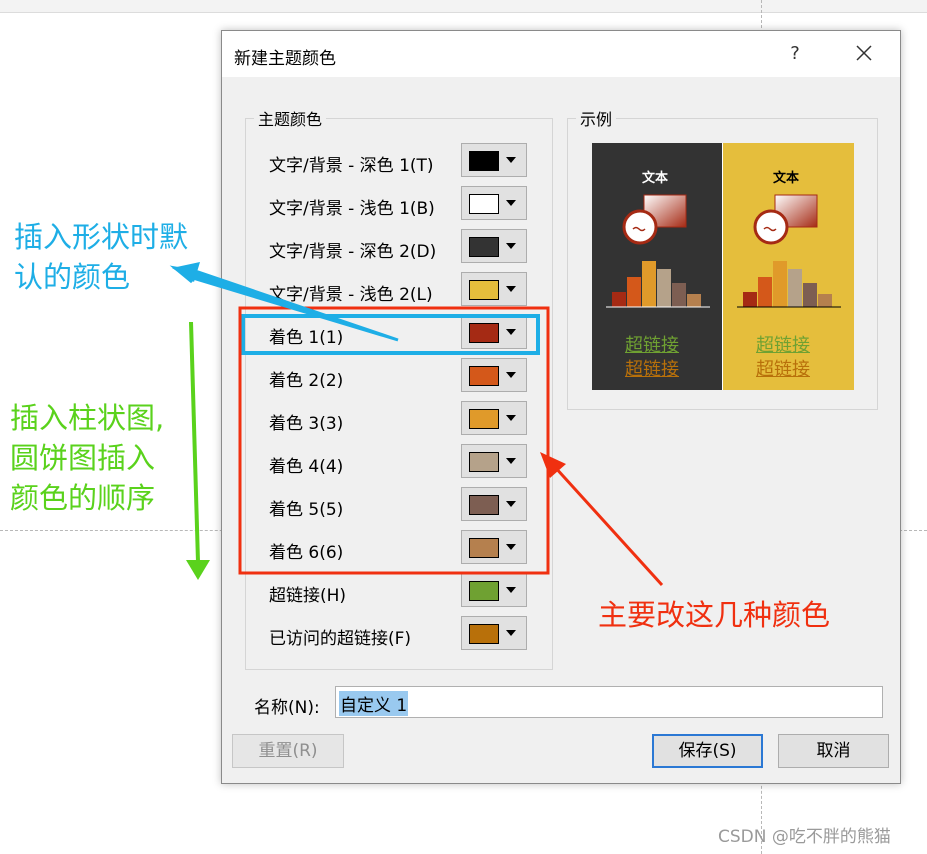 This screenshot has height=854, width=927. I want to click on top-strip, so click(463, 6).